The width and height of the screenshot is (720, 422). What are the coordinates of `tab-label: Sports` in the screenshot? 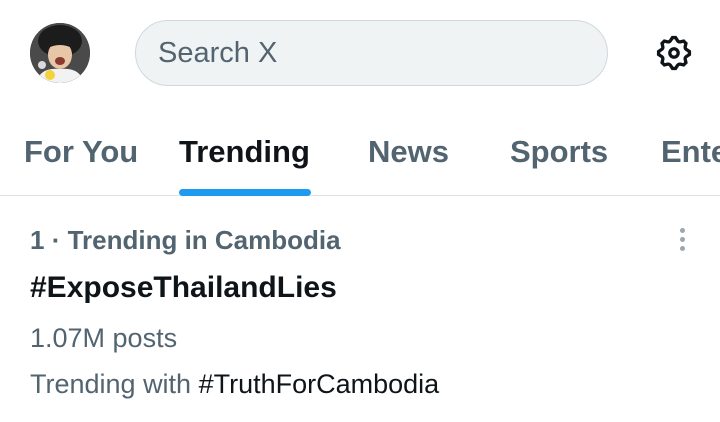 It's located at (559, 151).